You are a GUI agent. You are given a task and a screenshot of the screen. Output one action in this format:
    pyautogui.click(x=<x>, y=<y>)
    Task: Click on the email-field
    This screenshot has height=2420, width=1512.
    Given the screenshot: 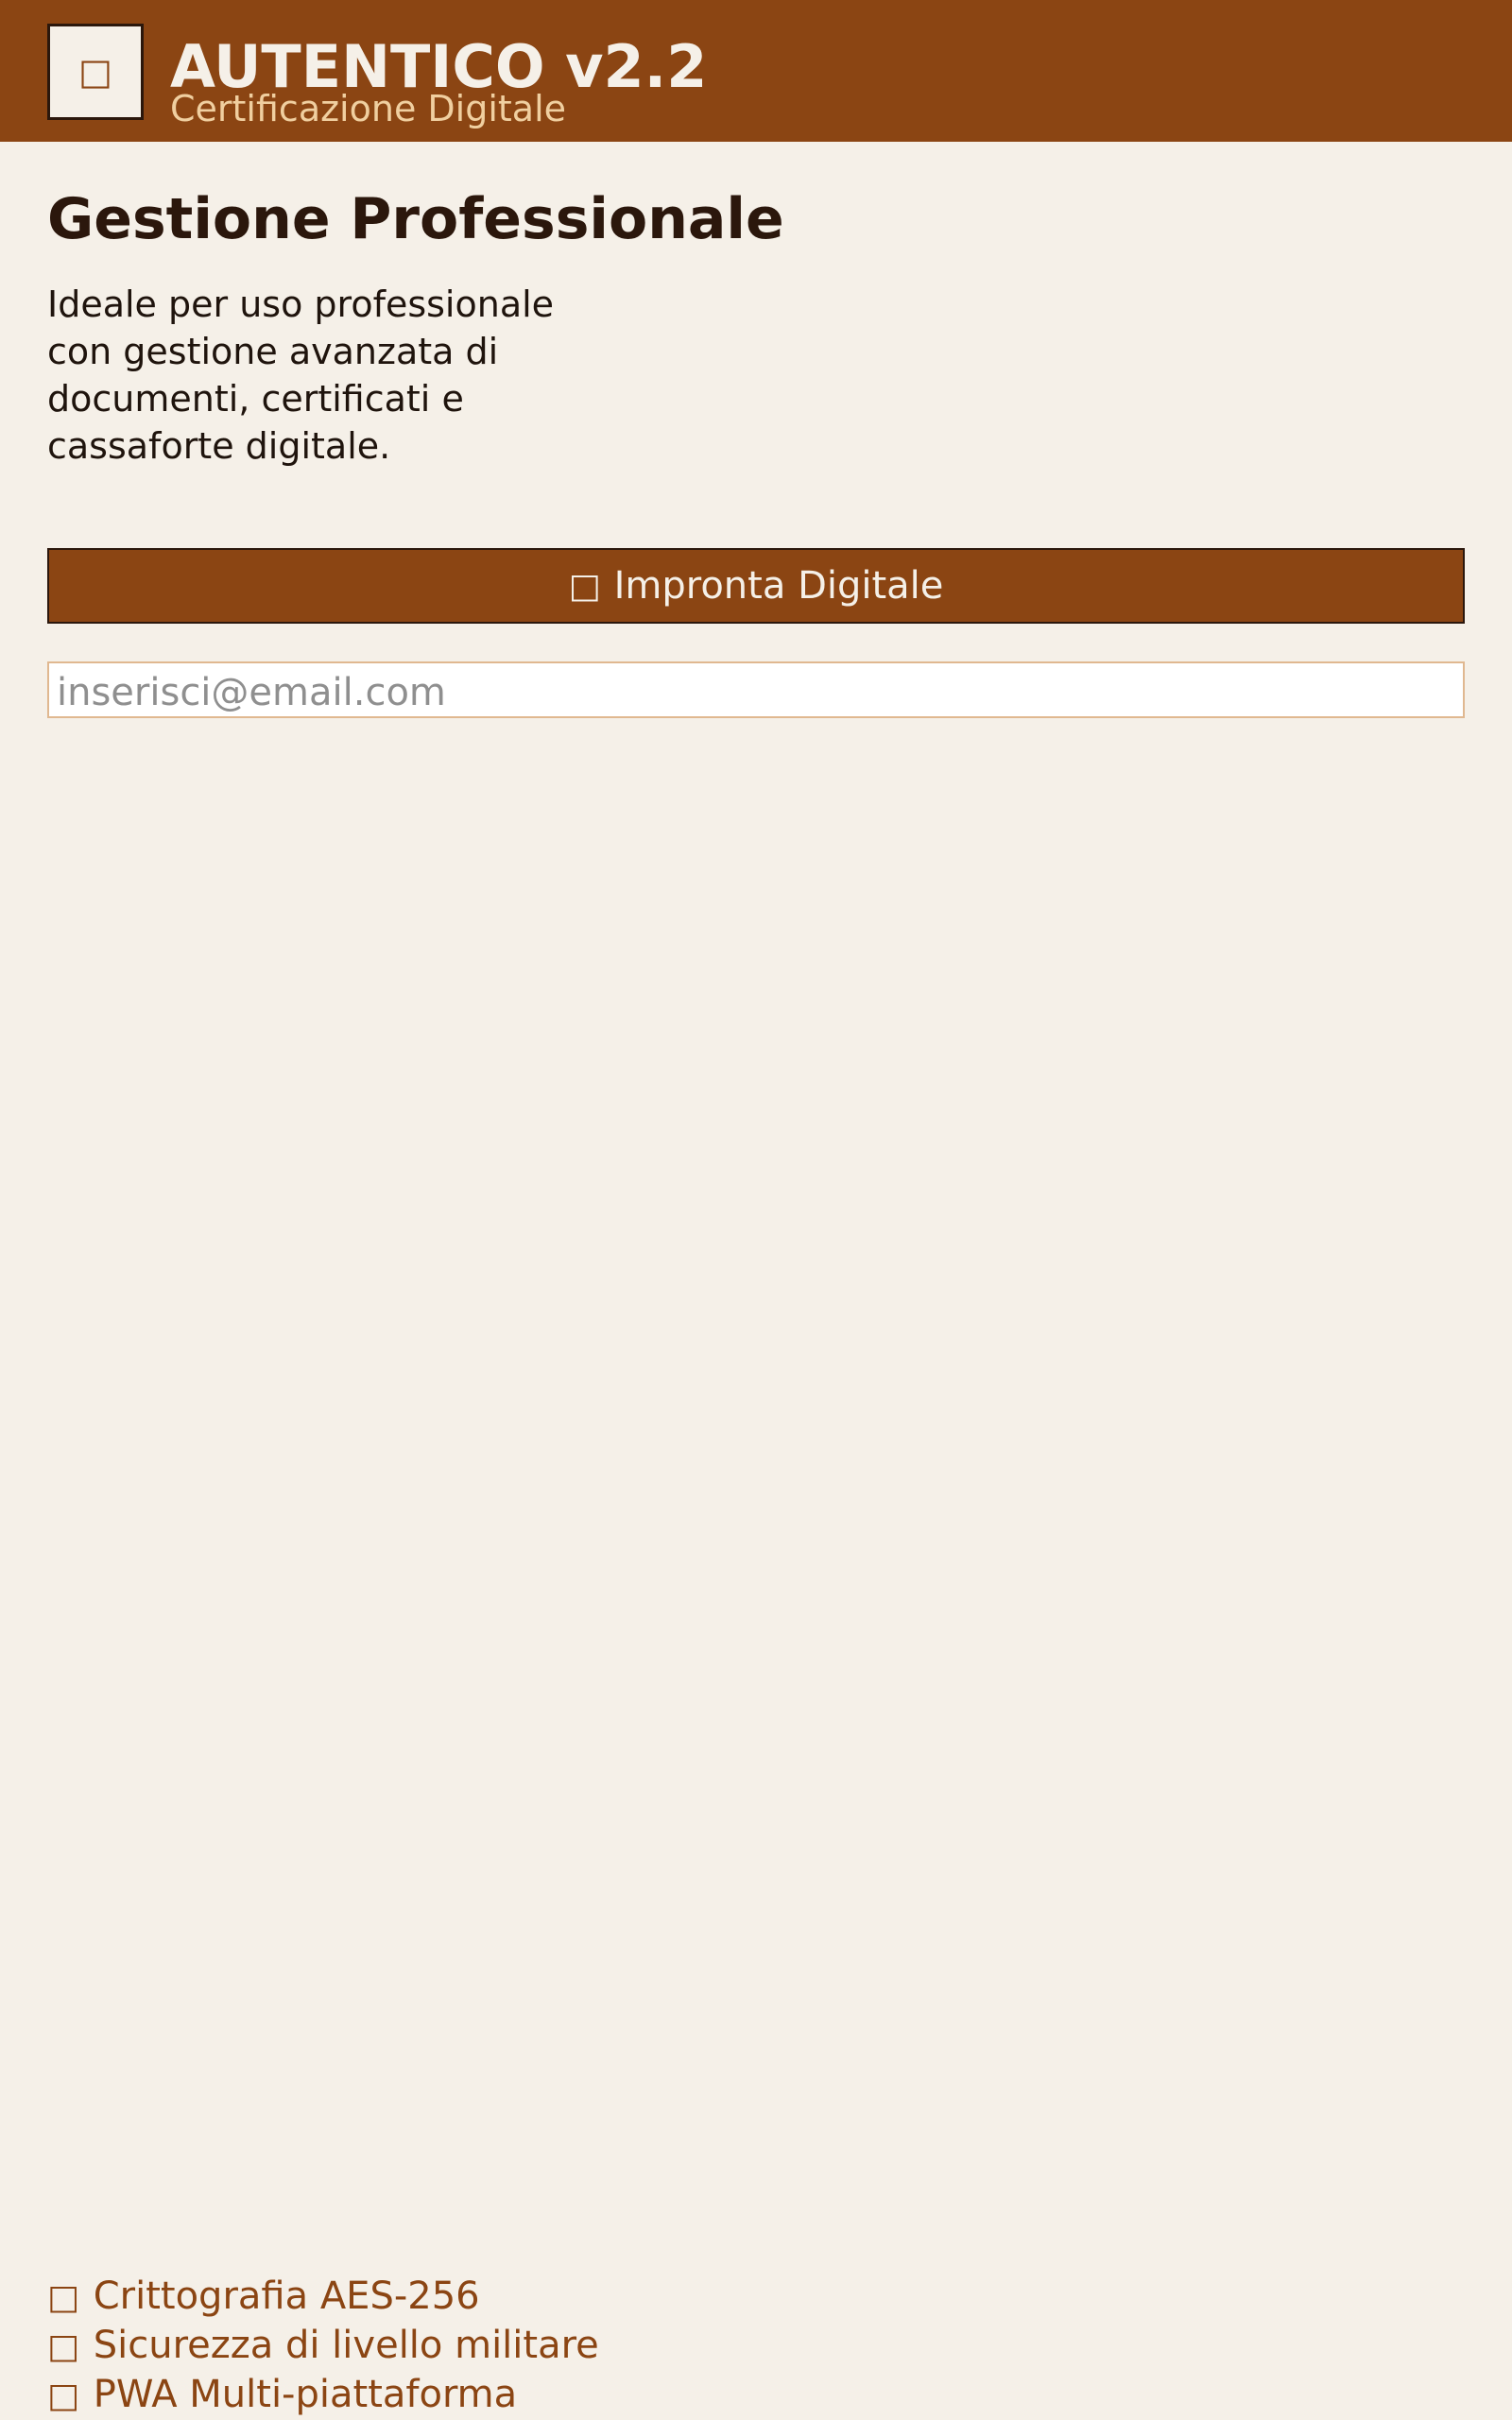 What is the action you would take?
    pyautogui.click(x=756, y=689)
    